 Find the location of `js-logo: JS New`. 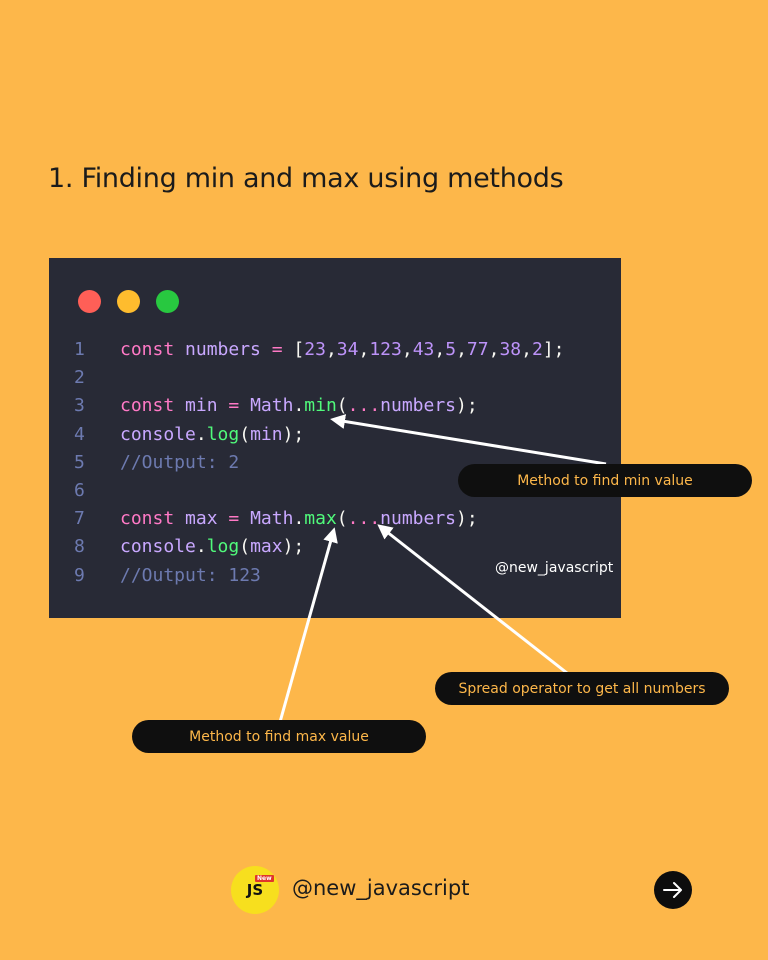

js-logo: JS New is located at coordinates (255, 890).